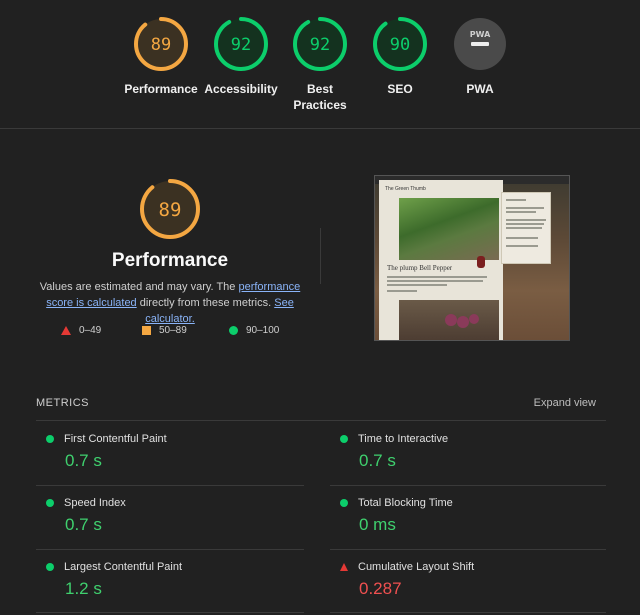 The image size is (640, 615). What do you see at coordinates (400, 89) in the screenshot?
I see `seo-label: SEO` at bounding box center [400, 89].